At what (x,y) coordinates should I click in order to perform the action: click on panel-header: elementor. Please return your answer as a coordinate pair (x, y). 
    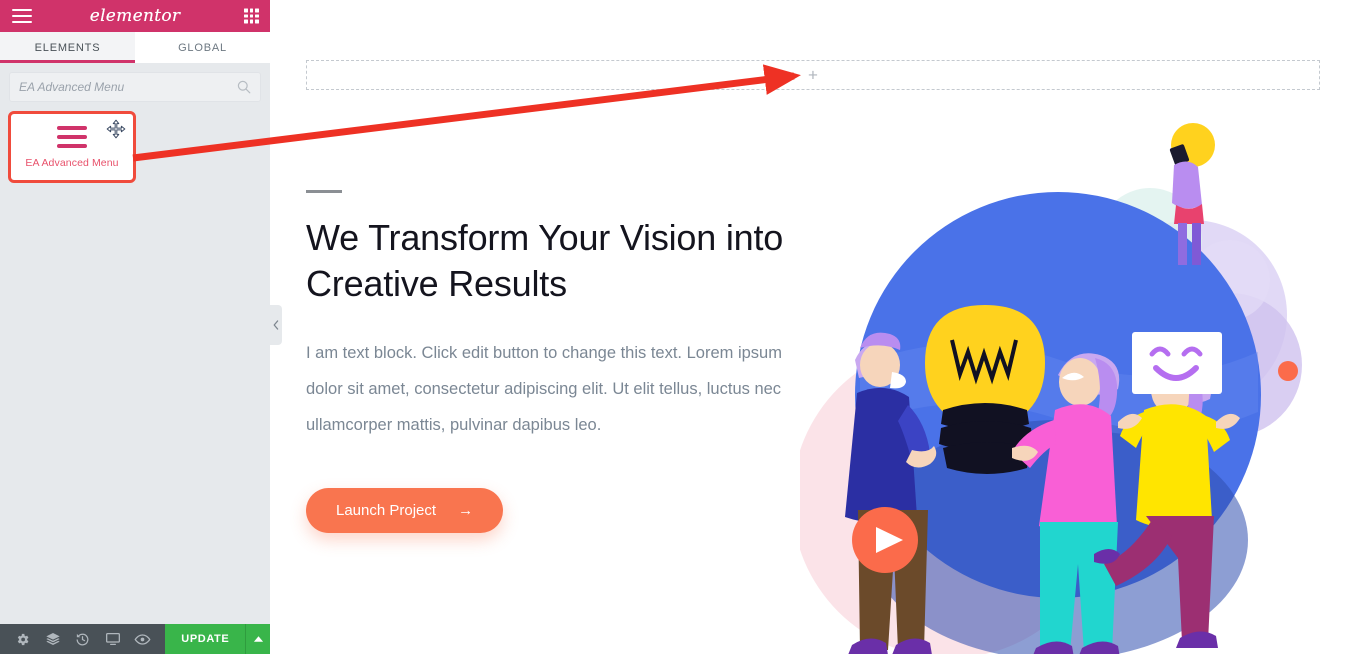
    Looking at the image, I should click on (135, 16).